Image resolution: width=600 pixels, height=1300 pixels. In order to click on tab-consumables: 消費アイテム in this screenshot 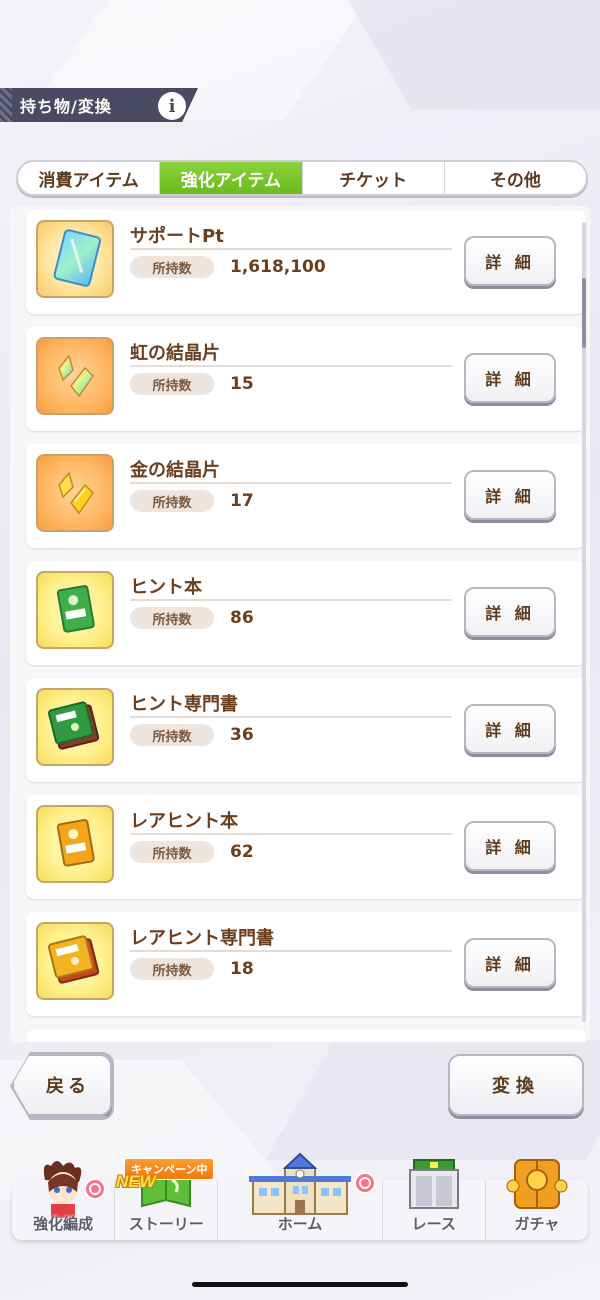, I will do `click(89, 178)`.